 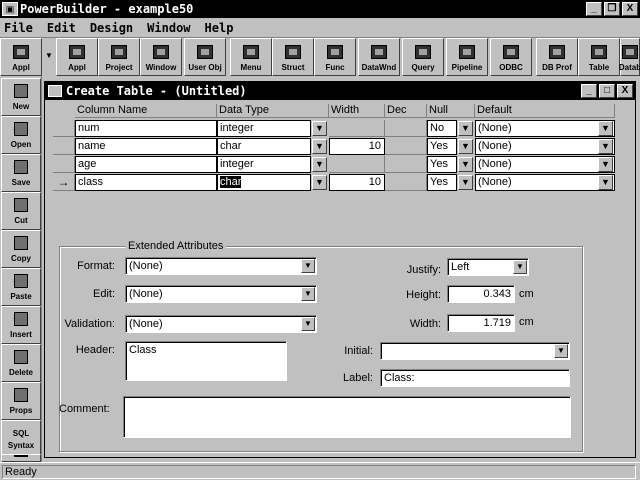 I want to click on cell-null: No, so click(x=442, y=128).